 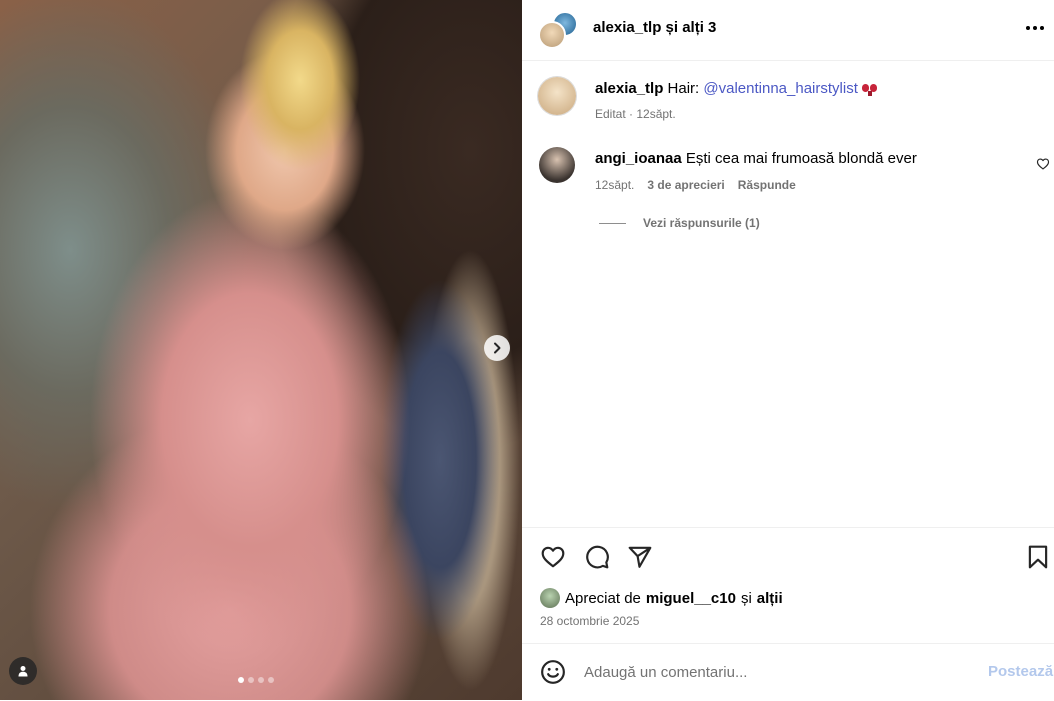 I want to click on caption-text: Hair:, so click(x=683, y=88).